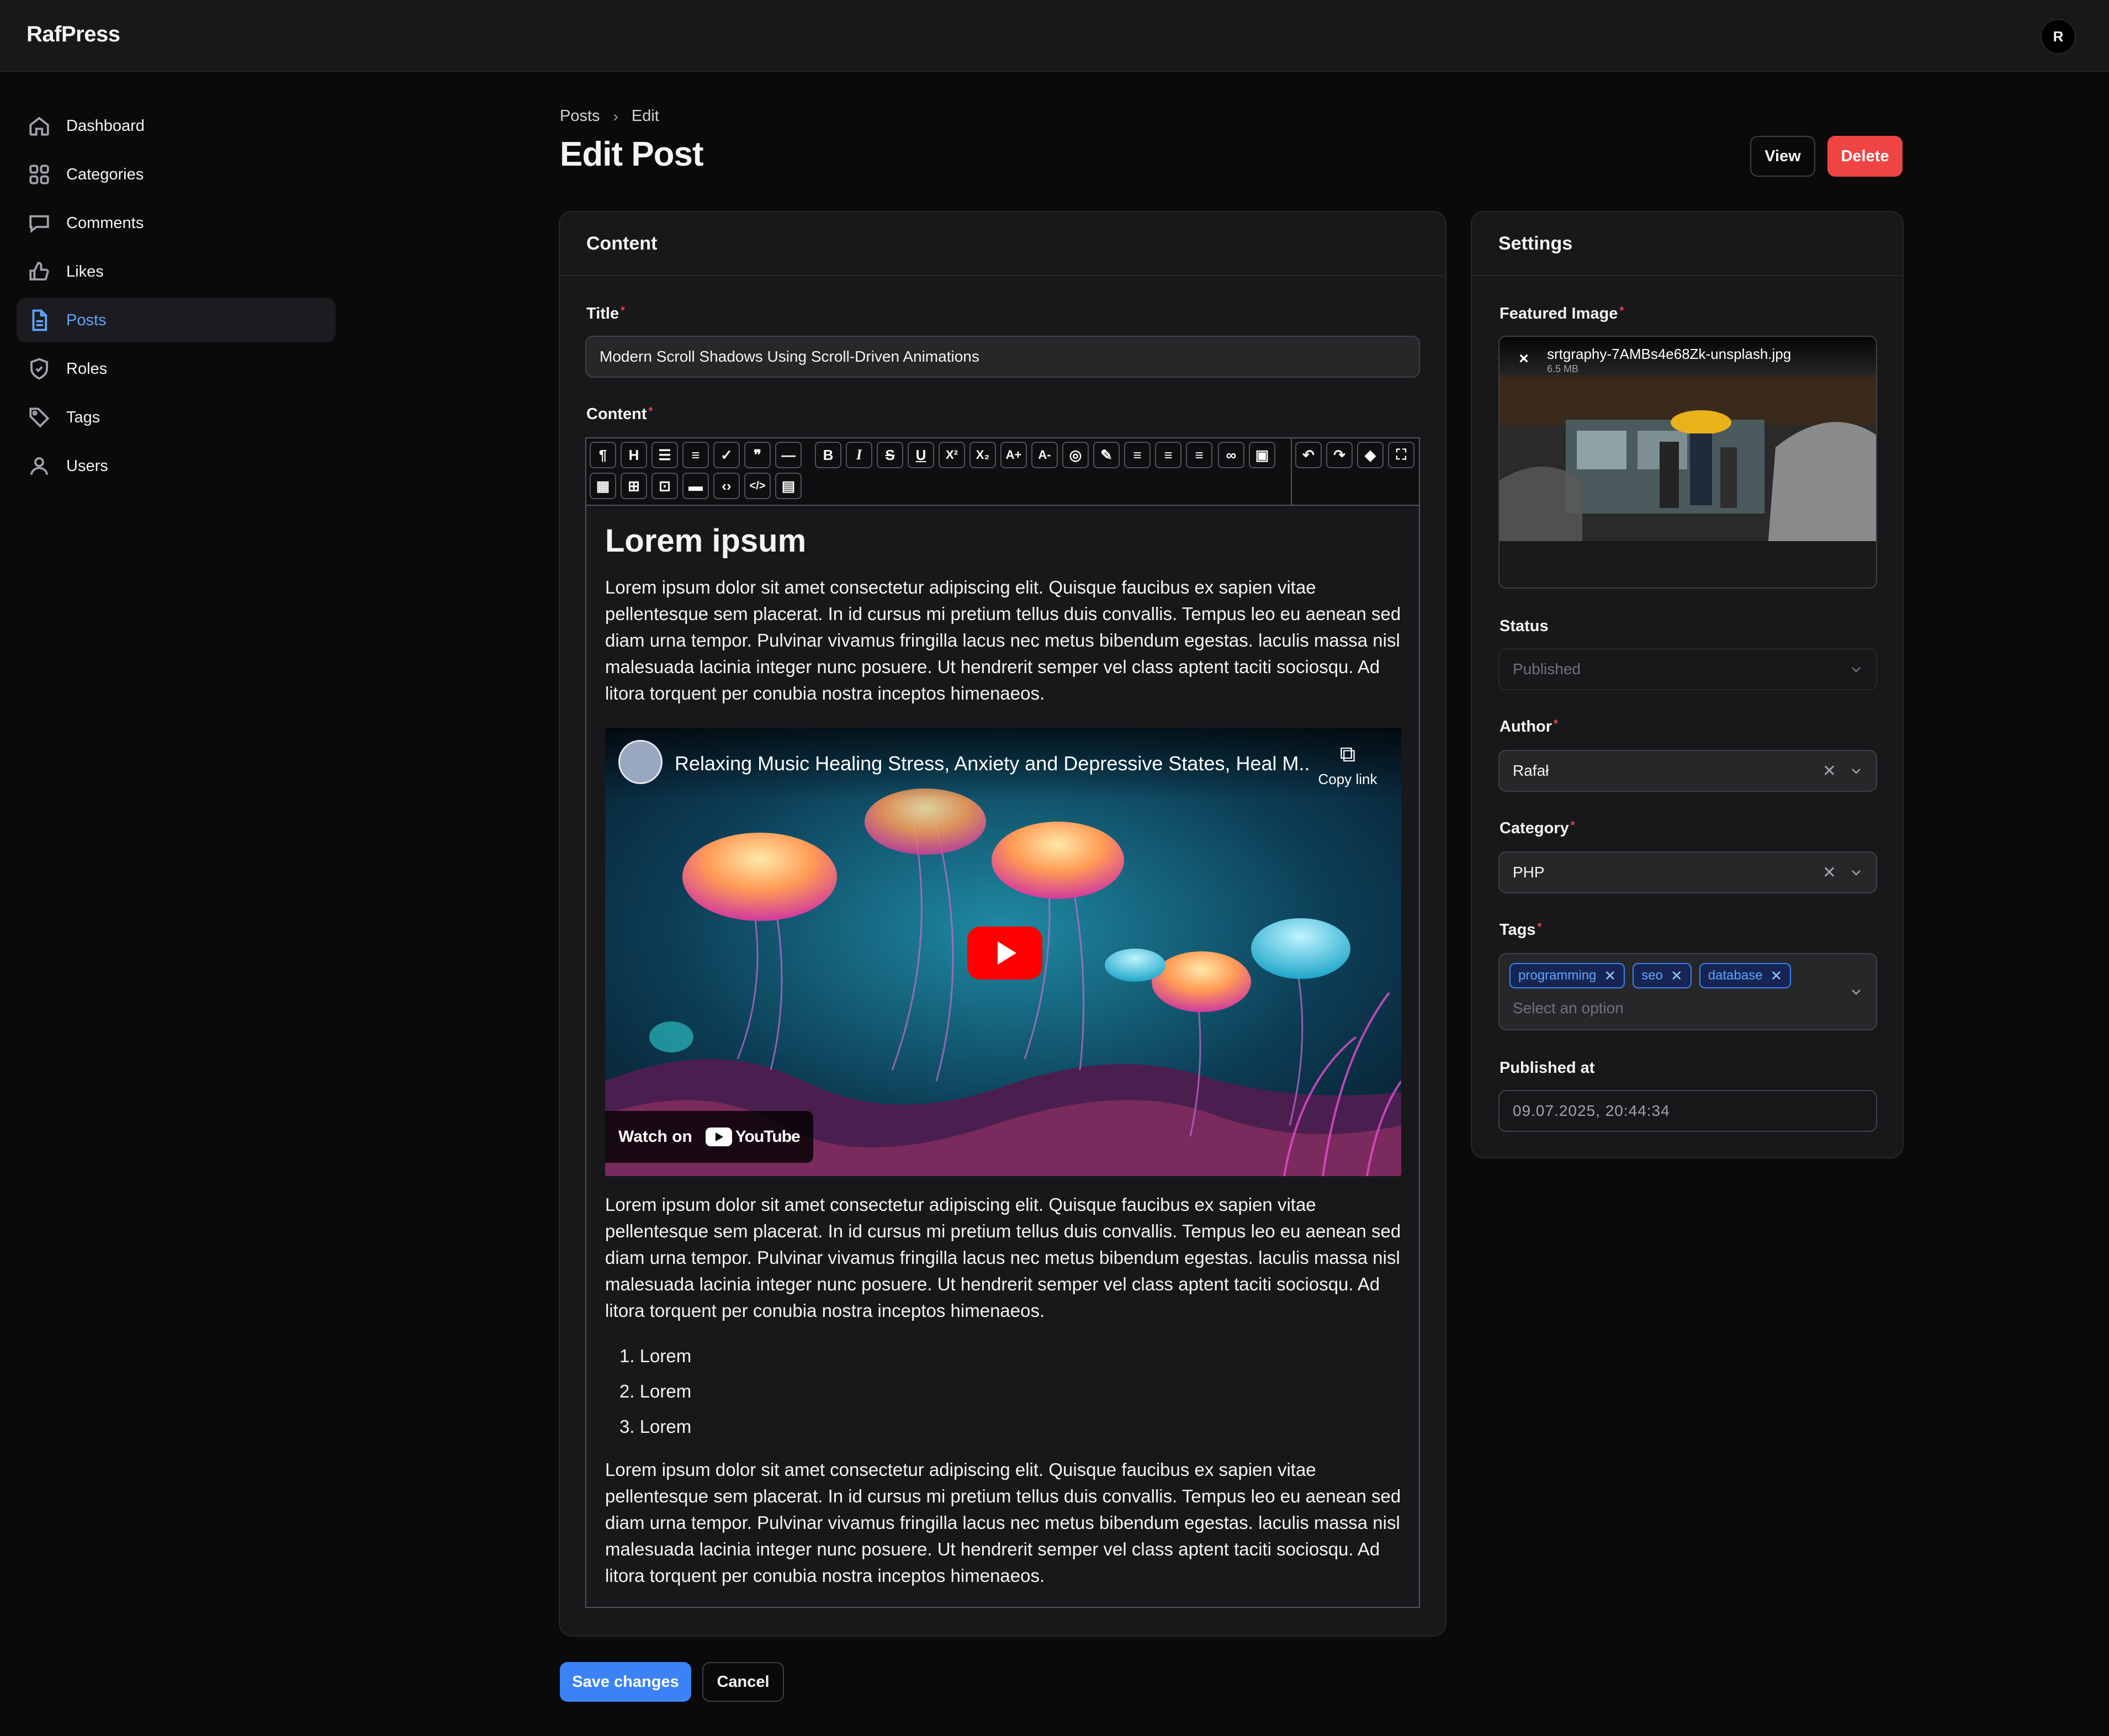 The width and height of the screenshot is (2109, 1736). What do you see at coordinates (1529, 873) in the screenshot?
I see `category-value: PHP` at bounding box center [1529, 873].